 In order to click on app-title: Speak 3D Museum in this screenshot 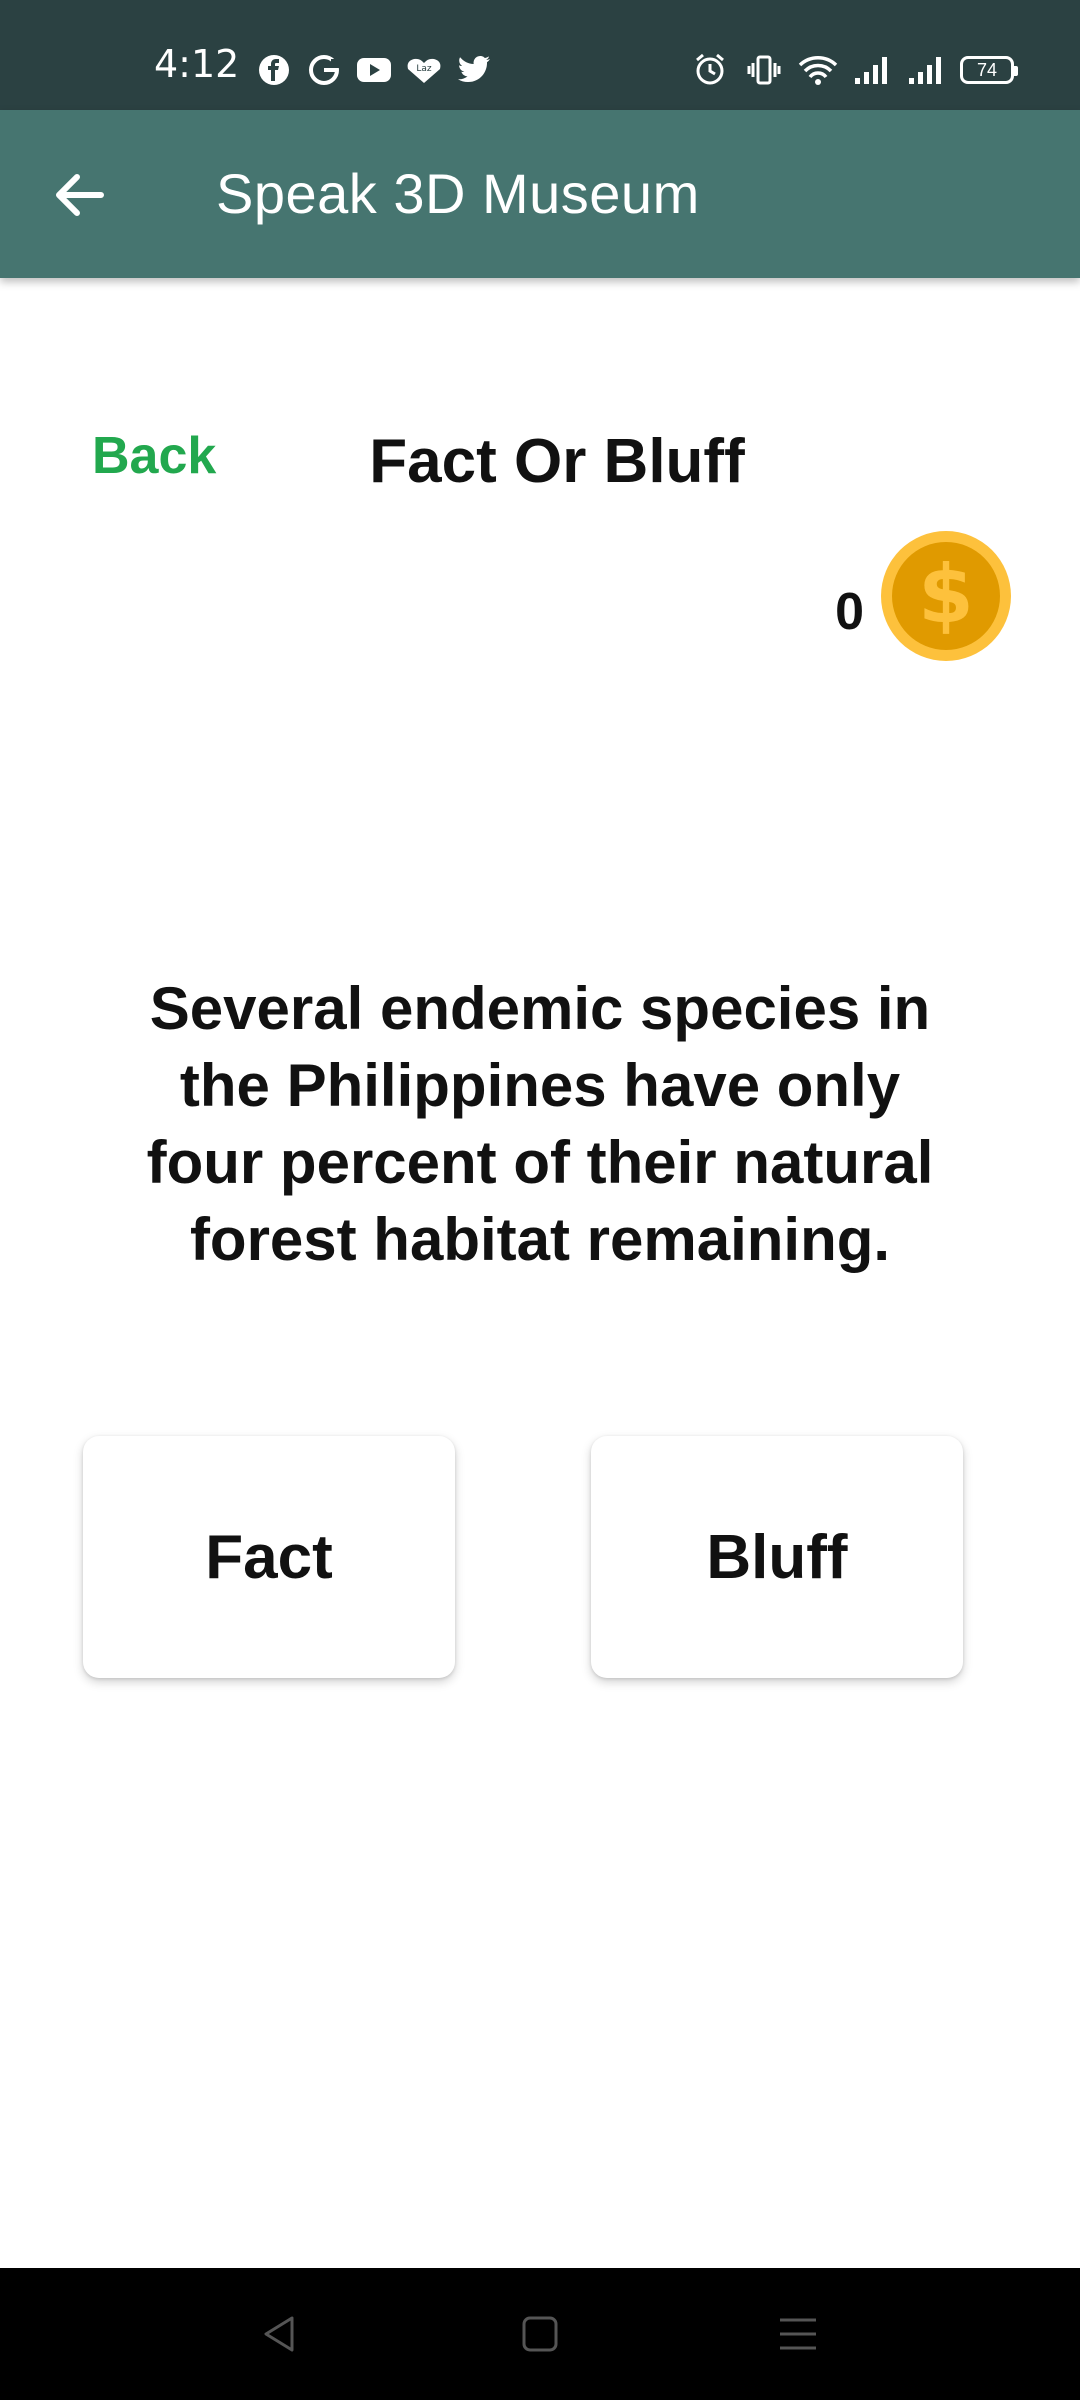, I will do `click(458, 193)`.